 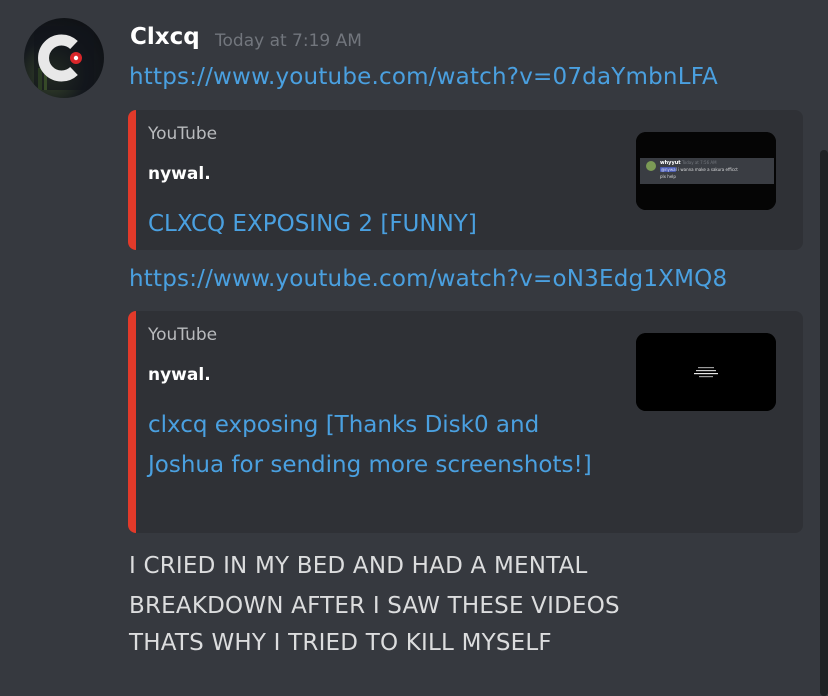 What do you see at coordinates (373, 224) in the screenshot?
I see `embed-title-link: CLXCQ EXPOSING 2 [FUNNY]` at bounding box center [373, 224].